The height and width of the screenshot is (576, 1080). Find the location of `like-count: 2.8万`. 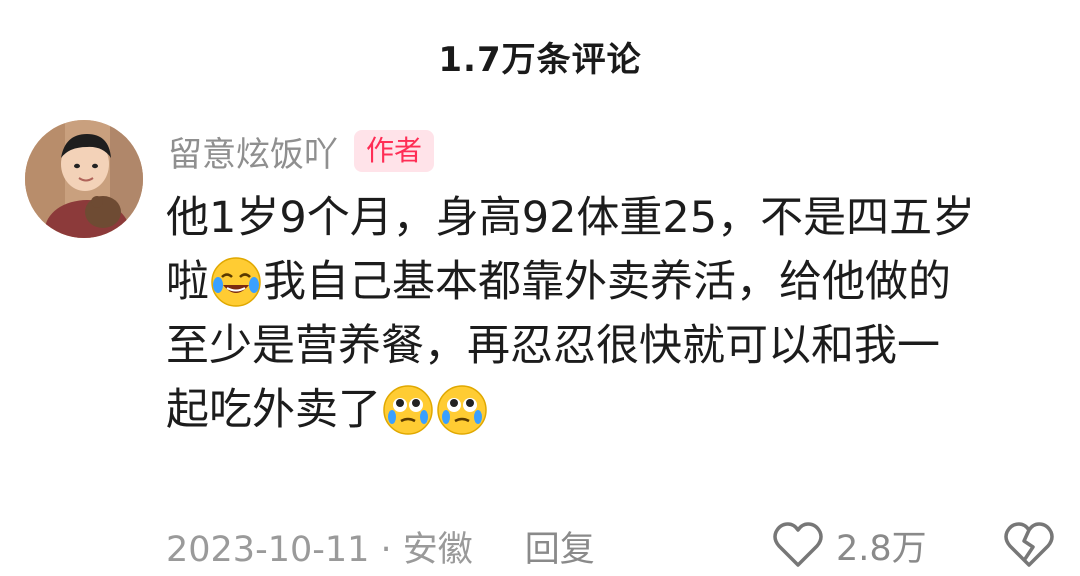

like-count: 2.8万 is located at coordinates (881, 548).